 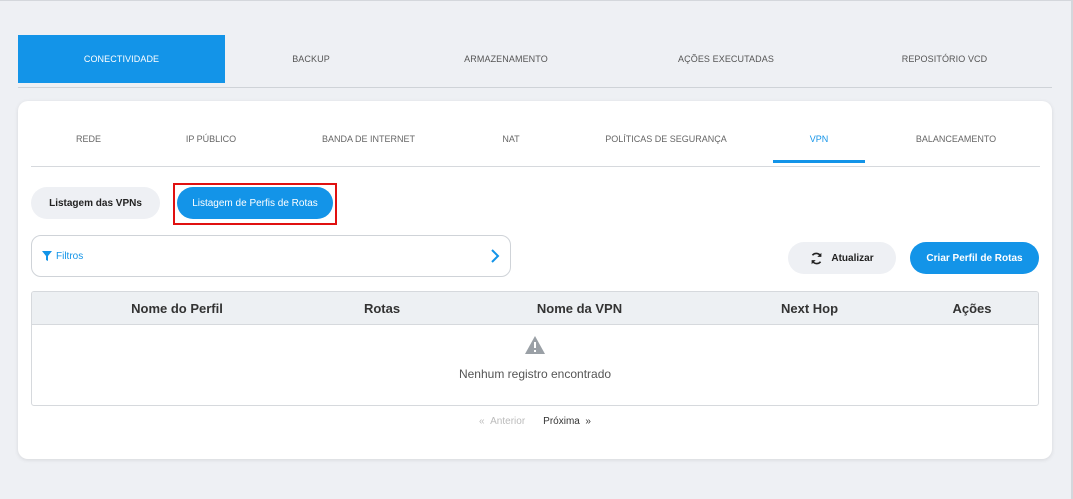 What do you see at coordinates (508, 421) in the screenshot?
I see `previous-label: Anterior` at bounding box center [508, 421].